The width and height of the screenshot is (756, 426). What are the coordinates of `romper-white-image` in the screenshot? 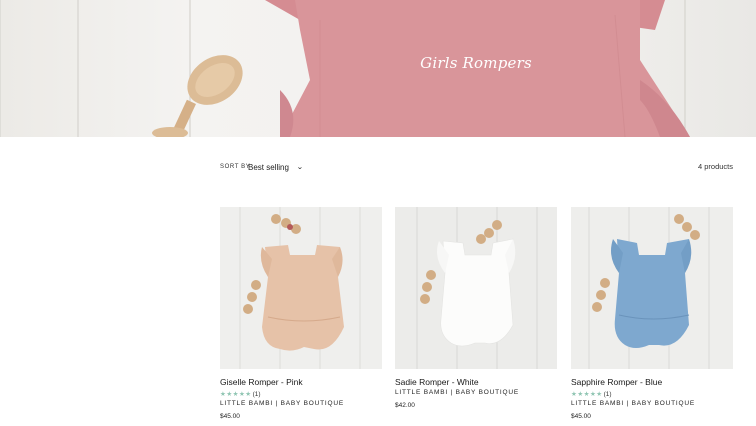 It's located at (476, 288).